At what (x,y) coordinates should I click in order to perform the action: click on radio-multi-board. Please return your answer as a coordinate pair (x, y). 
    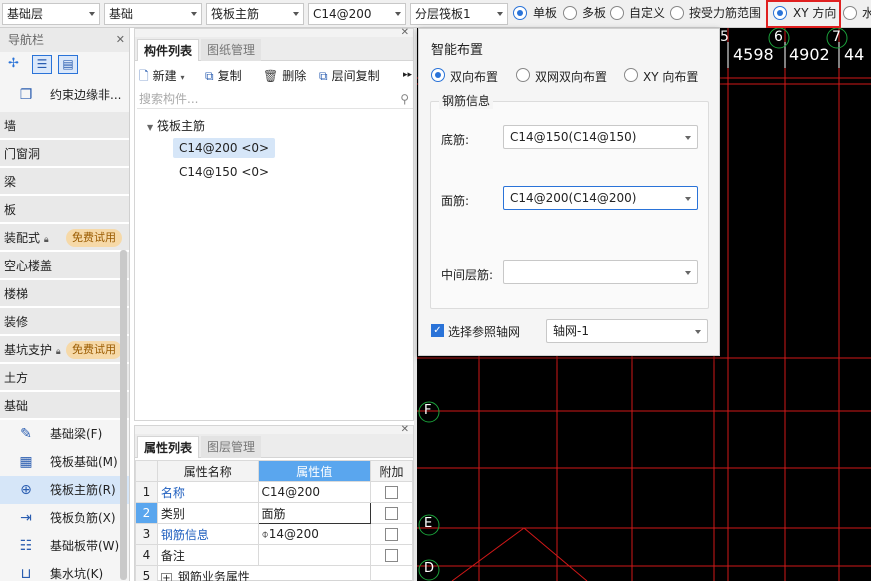
    Looking at the image, I should click on (570, 13).